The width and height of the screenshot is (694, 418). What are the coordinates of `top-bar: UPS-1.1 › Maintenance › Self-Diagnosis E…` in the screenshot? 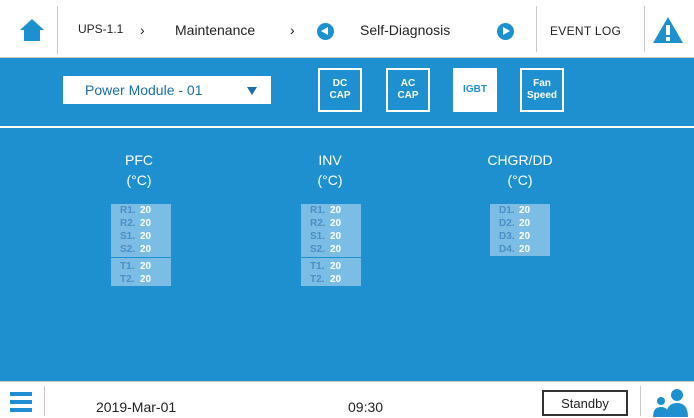 It's located at (347, 29).